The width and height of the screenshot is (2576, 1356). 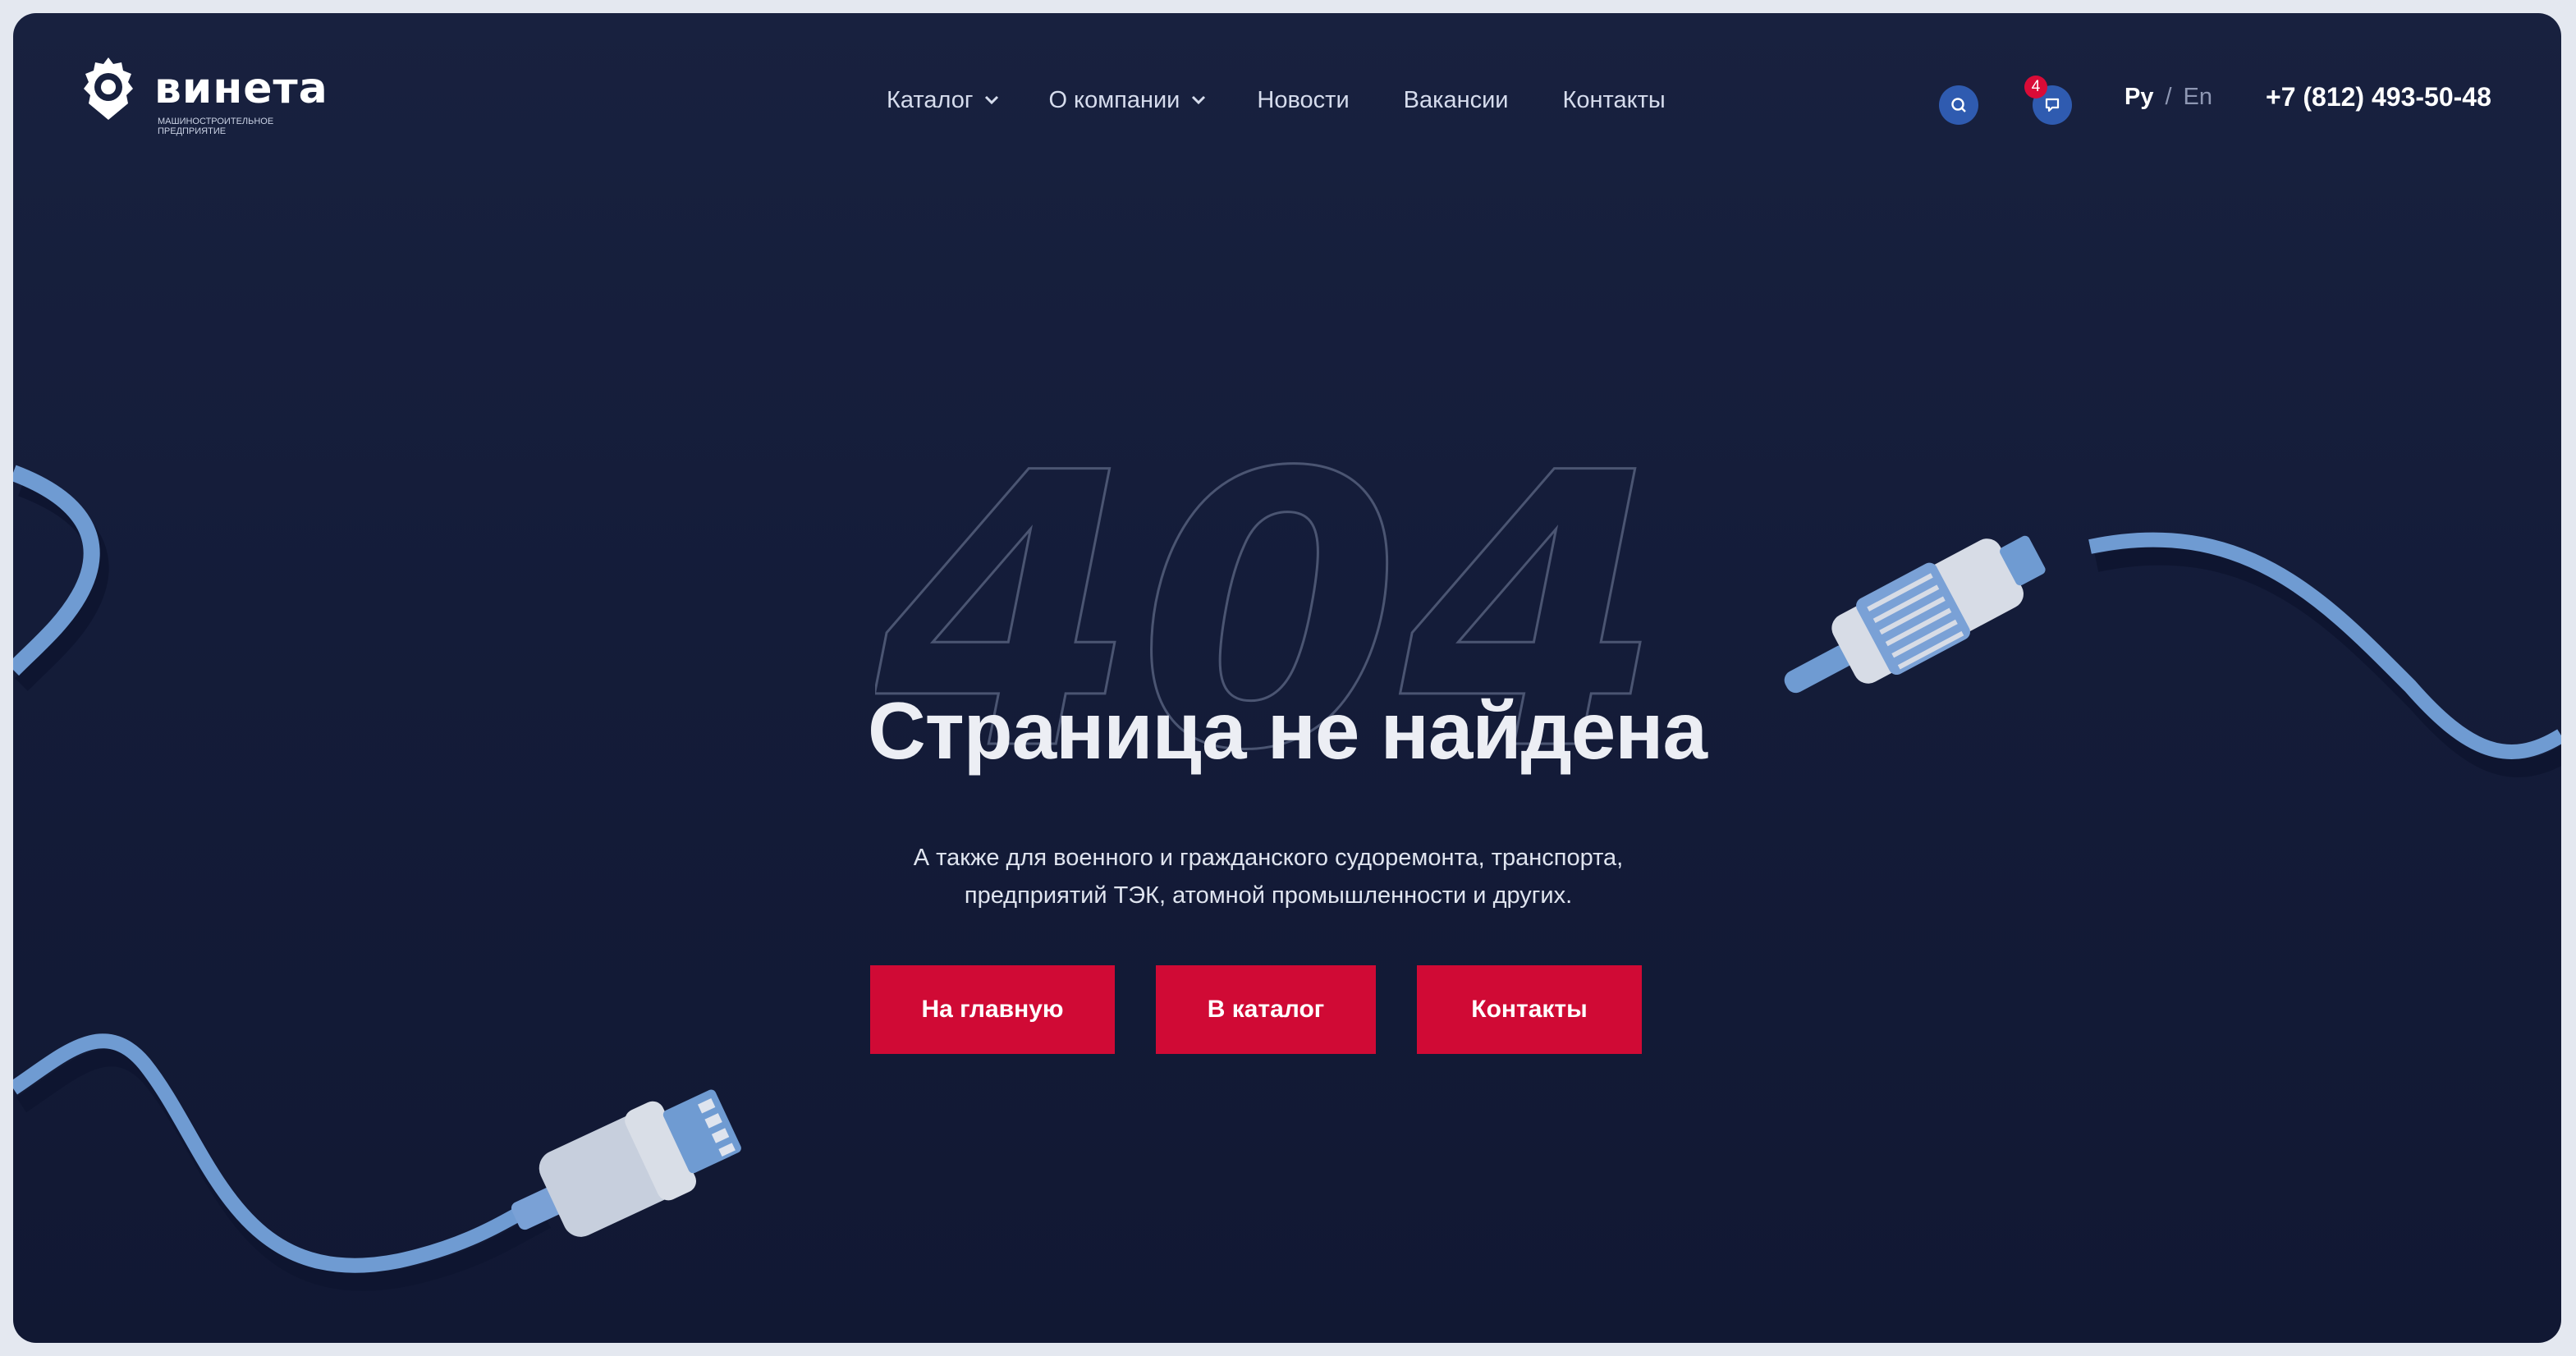 I want to click on lang-ru-link: Ру, so click(x=2139, y=97).